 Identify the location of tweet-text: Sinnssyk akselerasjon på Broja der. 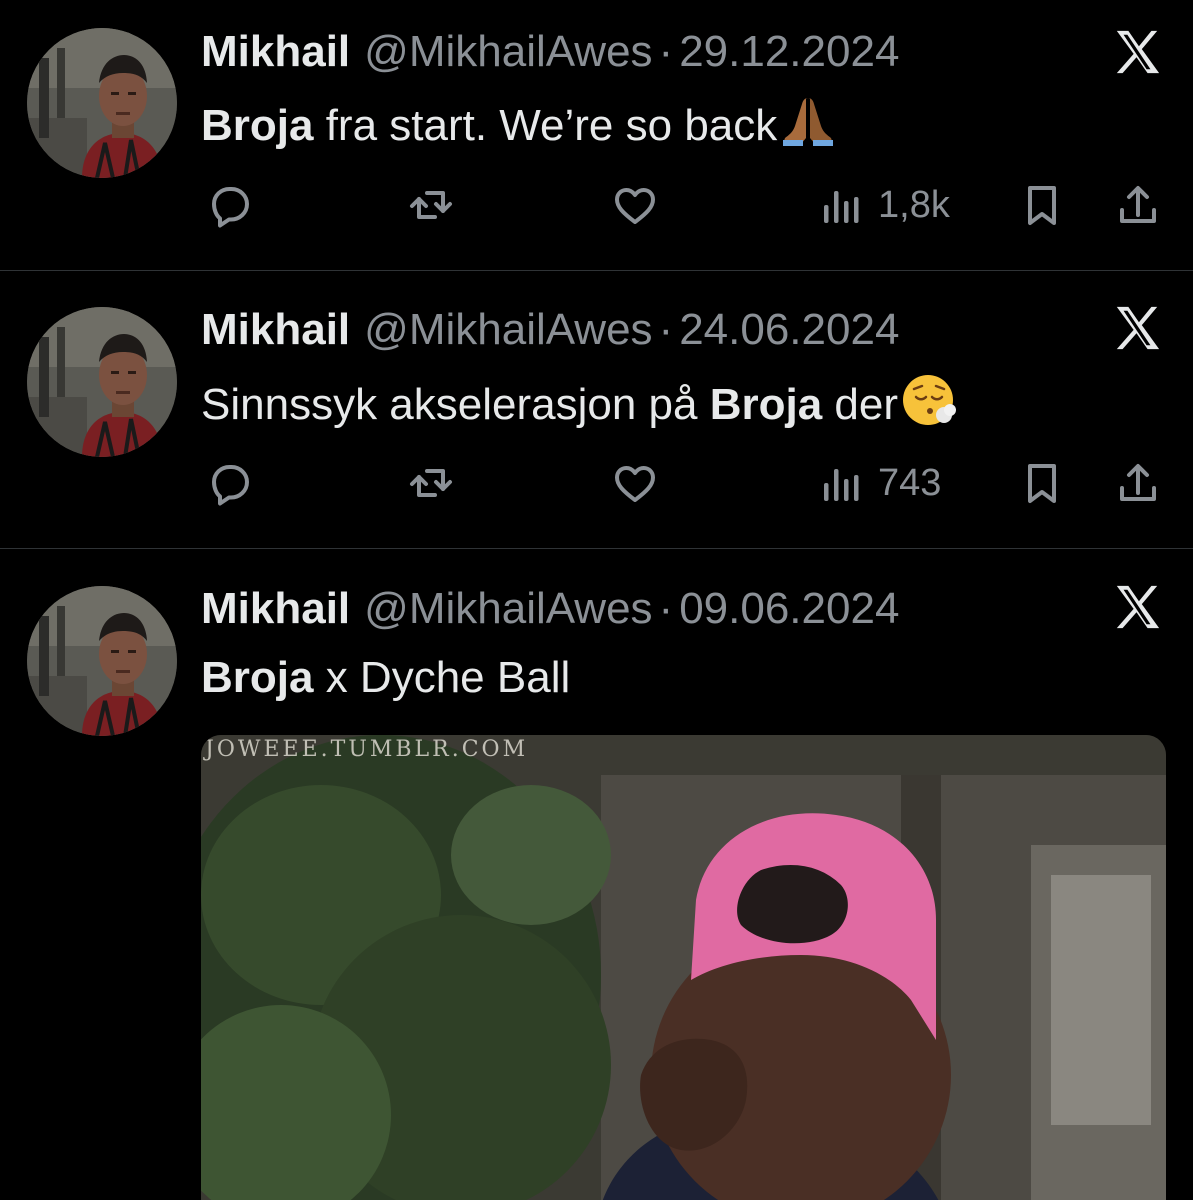
(579, 402).